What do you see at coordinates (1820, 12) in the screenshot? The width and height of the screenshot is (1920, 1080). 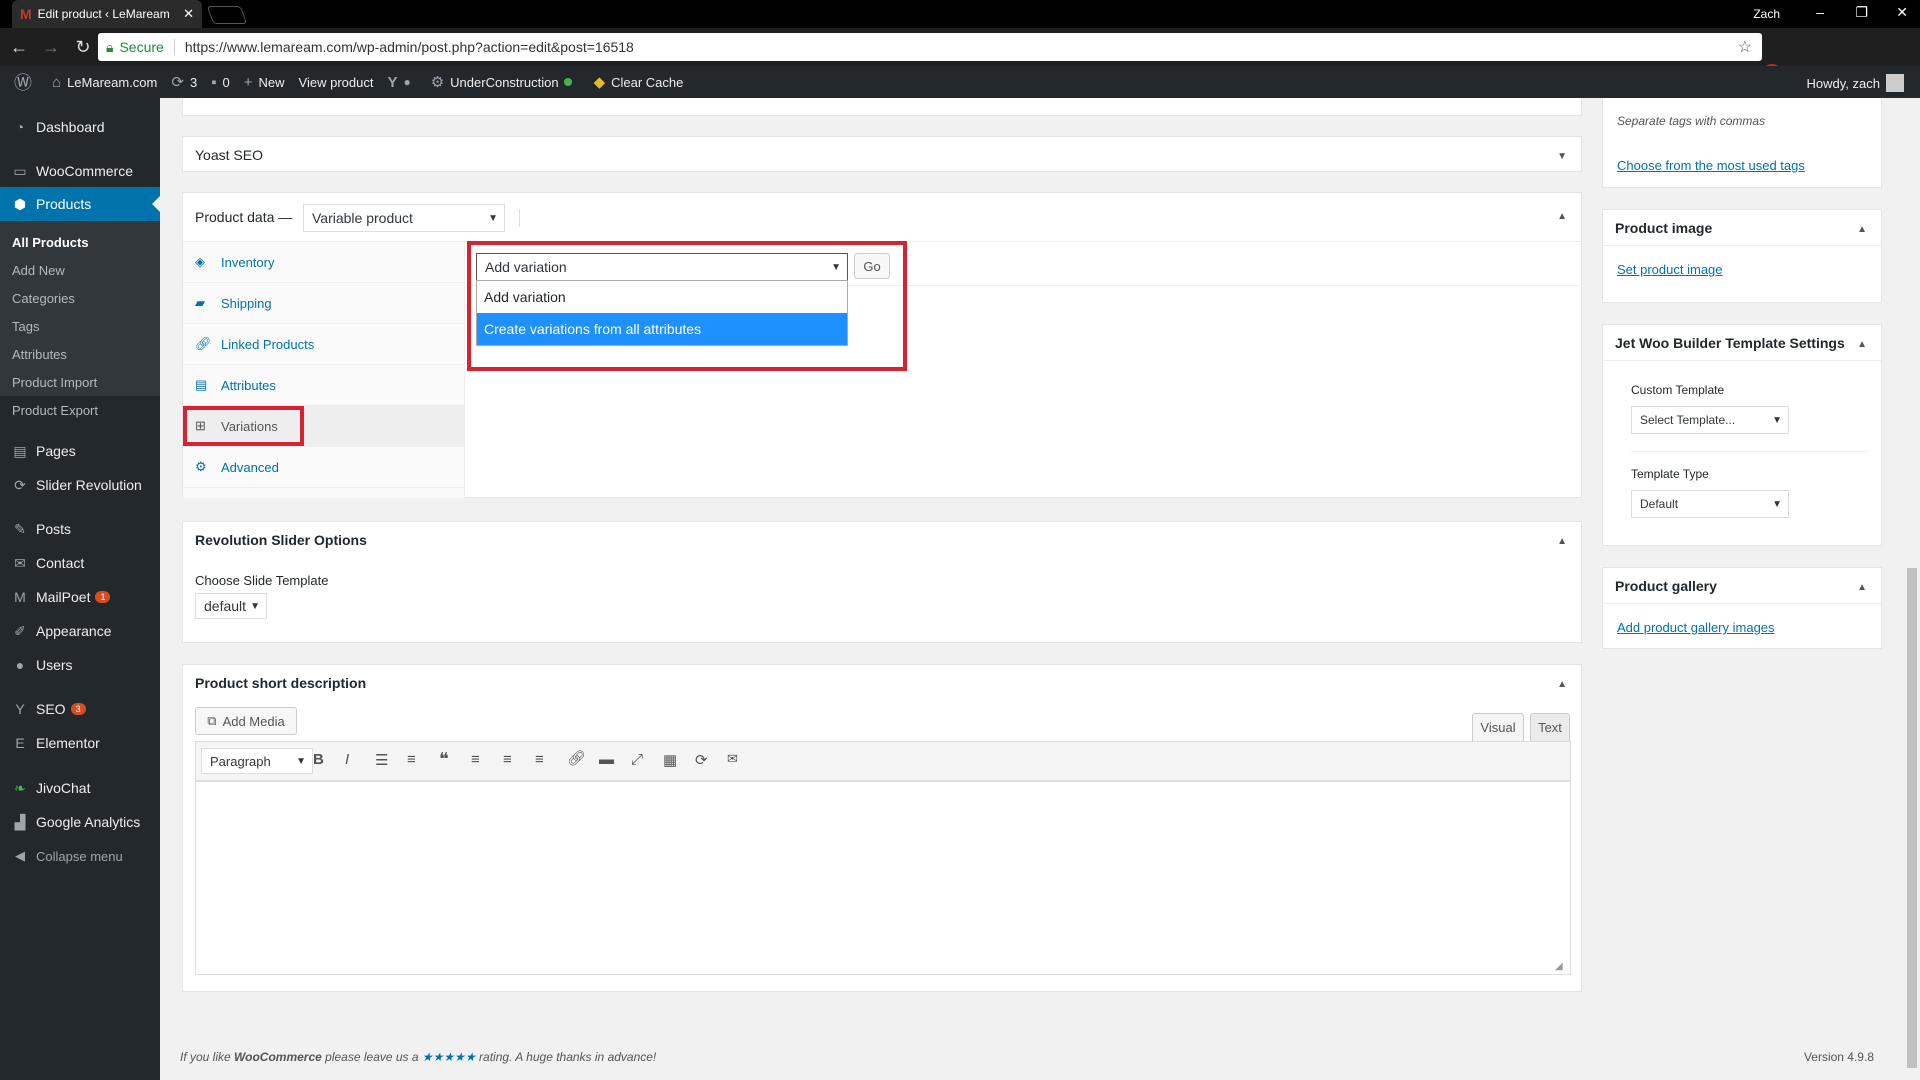 I see `minimize-icon: –` at bounding box center [1820, 12].